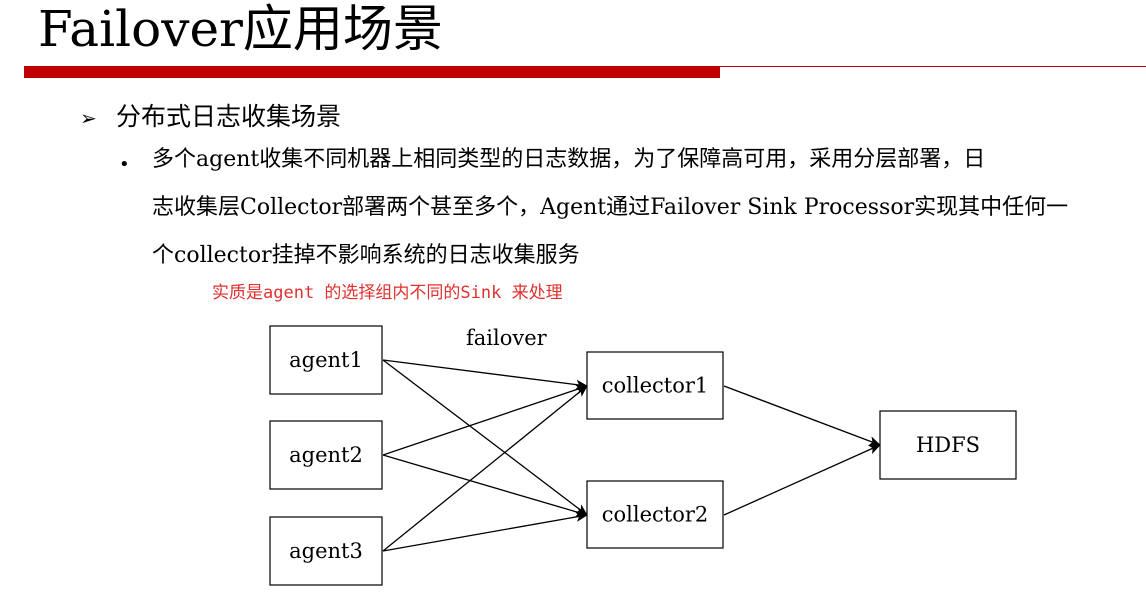  I want to click on edge-agent1-to-collector2, so click(485, 437).